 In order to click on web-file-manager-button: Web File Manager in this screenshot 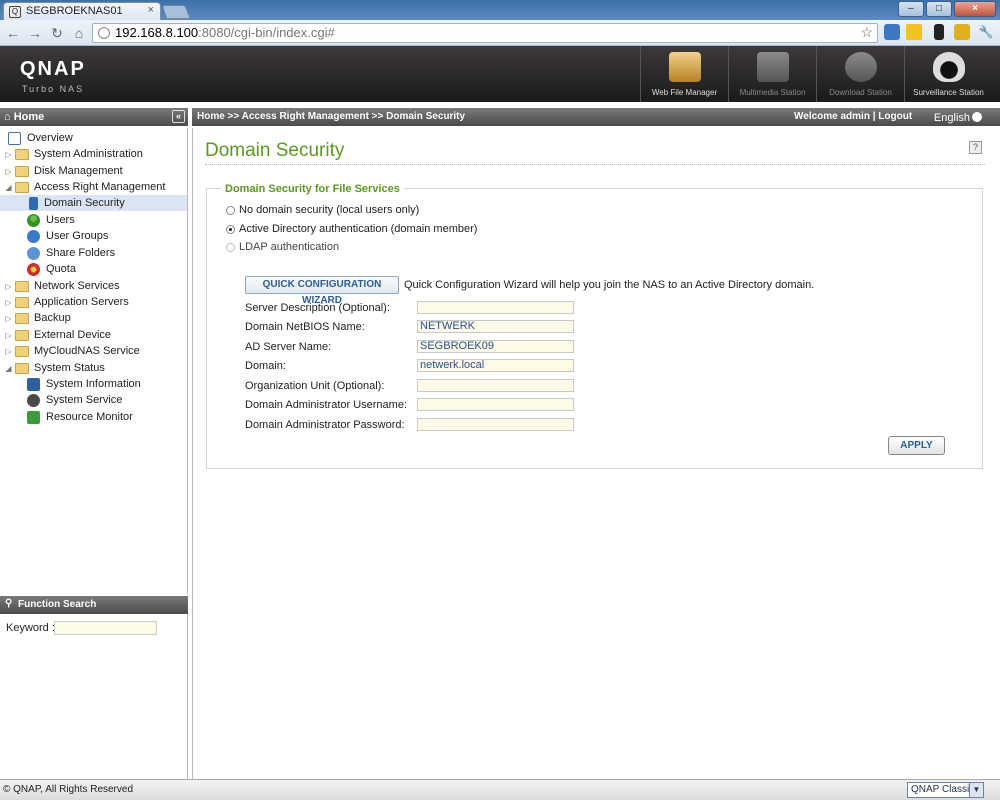, I will do `click(684, 74)`.